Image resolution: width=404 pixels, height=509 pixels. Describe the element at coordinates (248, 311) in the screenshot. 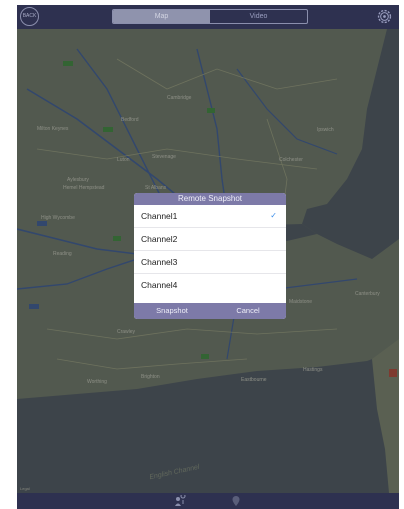

I see `cancel-button: Cancel` at that location.